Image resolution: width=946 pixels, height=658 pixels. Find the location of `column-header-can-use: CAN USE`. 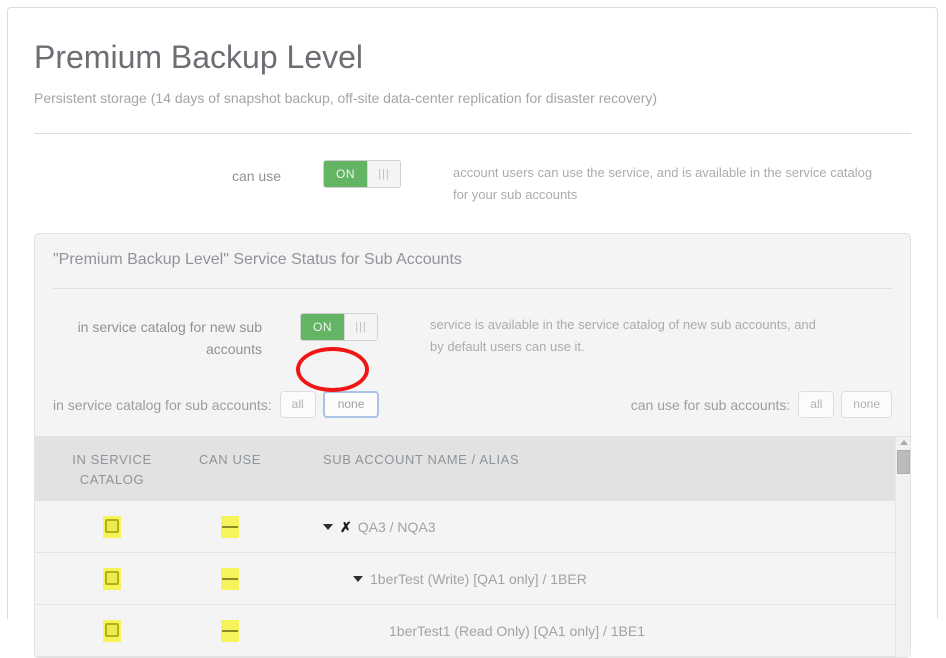

column-header-can-use: CAN USE is located at coordinates (230, 459).